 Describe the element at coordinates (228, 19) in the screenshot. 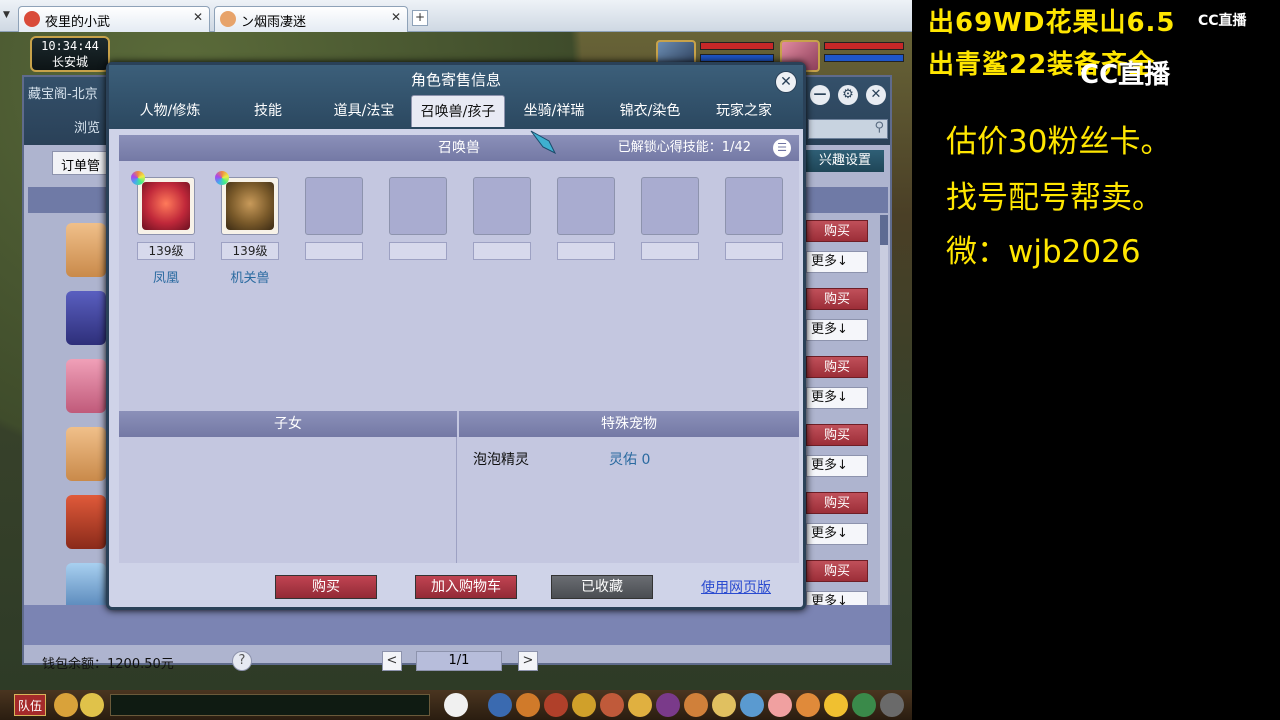

I see `game-tab-icon` at that location.